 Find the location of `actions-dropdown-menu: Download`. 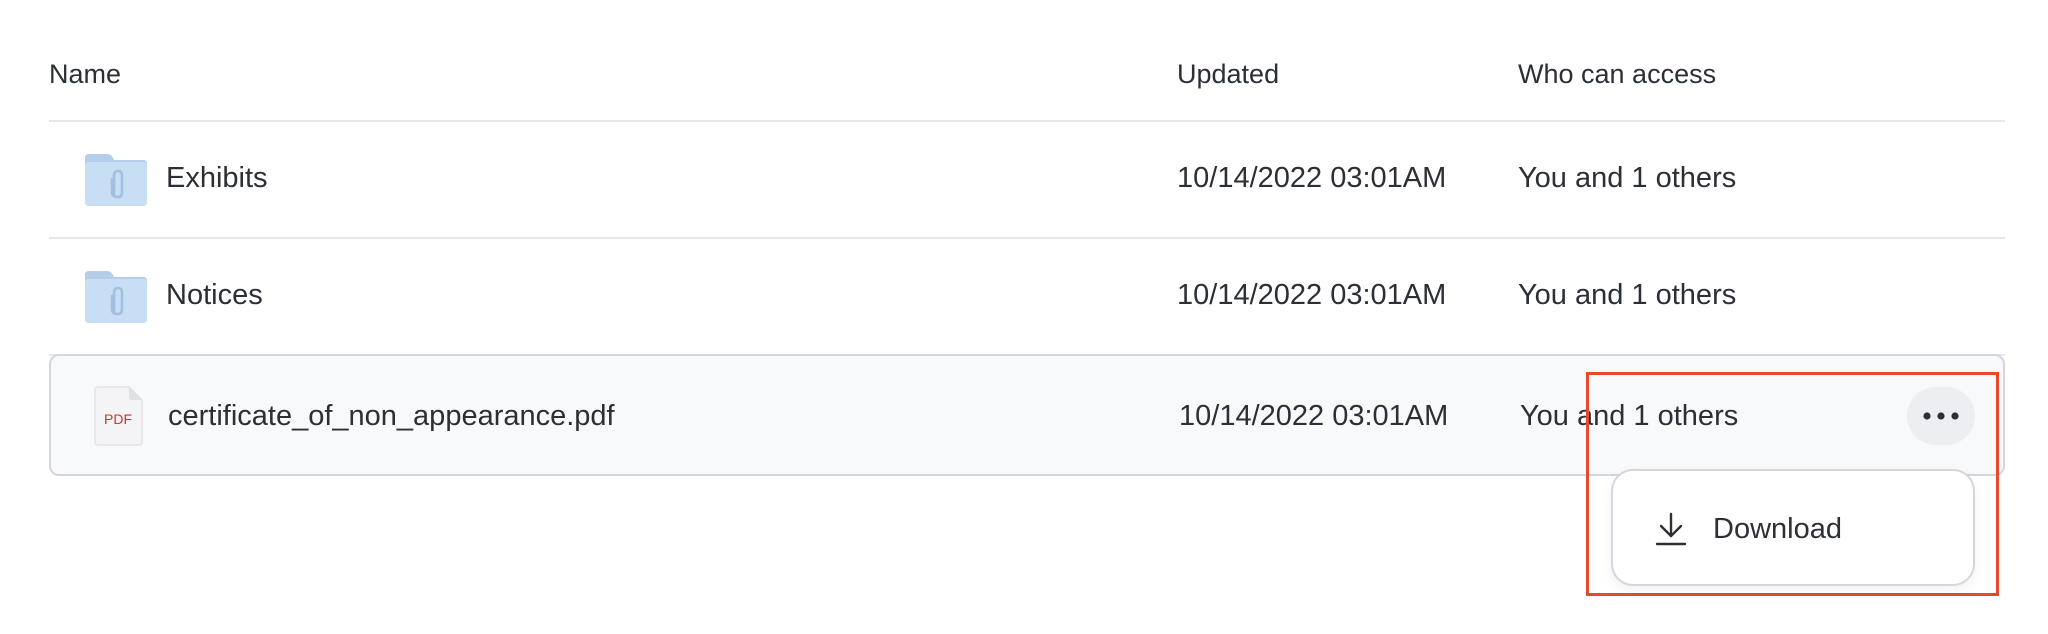

actions-dropdown-menu: Download is located at coordinates (1793, 527).